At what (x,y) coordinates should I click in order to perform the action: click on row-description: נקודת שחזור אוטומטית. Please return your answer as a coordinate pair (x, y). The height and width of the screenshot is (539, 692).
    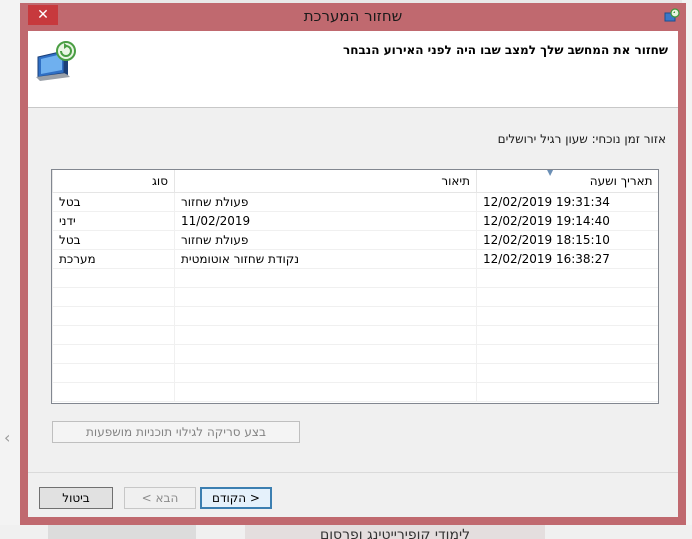
    Looking at the image, I should click on (325, 259).